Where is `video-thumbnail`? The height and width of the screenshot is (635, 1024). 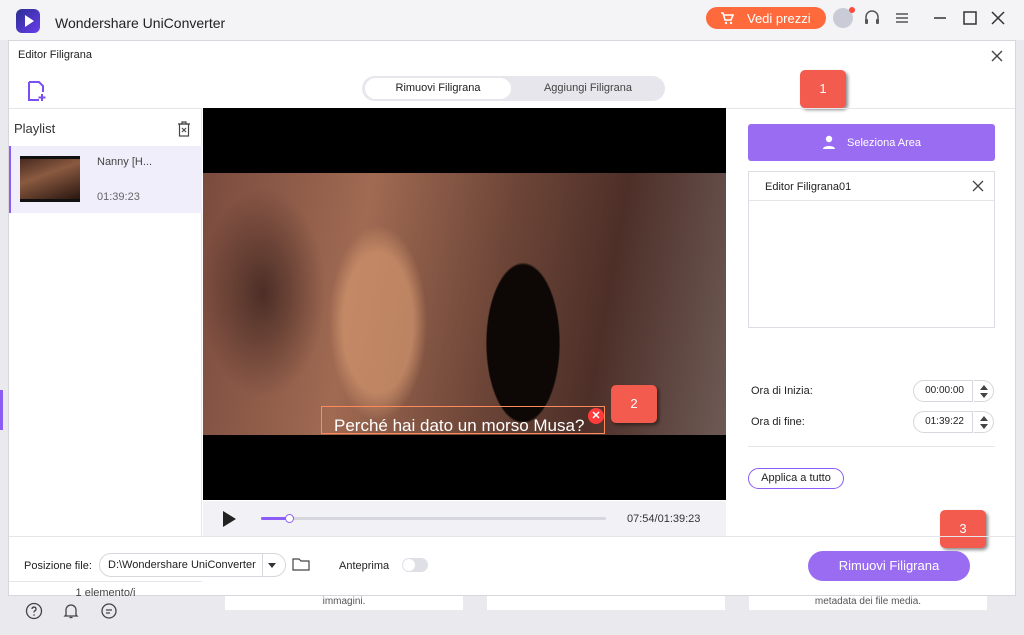
video-thumbnail is located at coordinates (50, 179).